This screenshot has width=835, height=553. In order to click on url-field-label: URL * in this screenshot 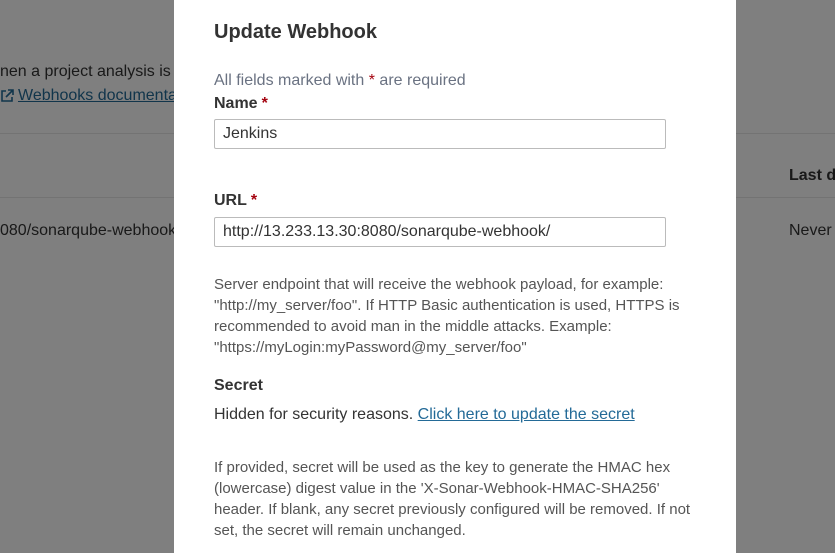, I will do `click(235, 201)`.